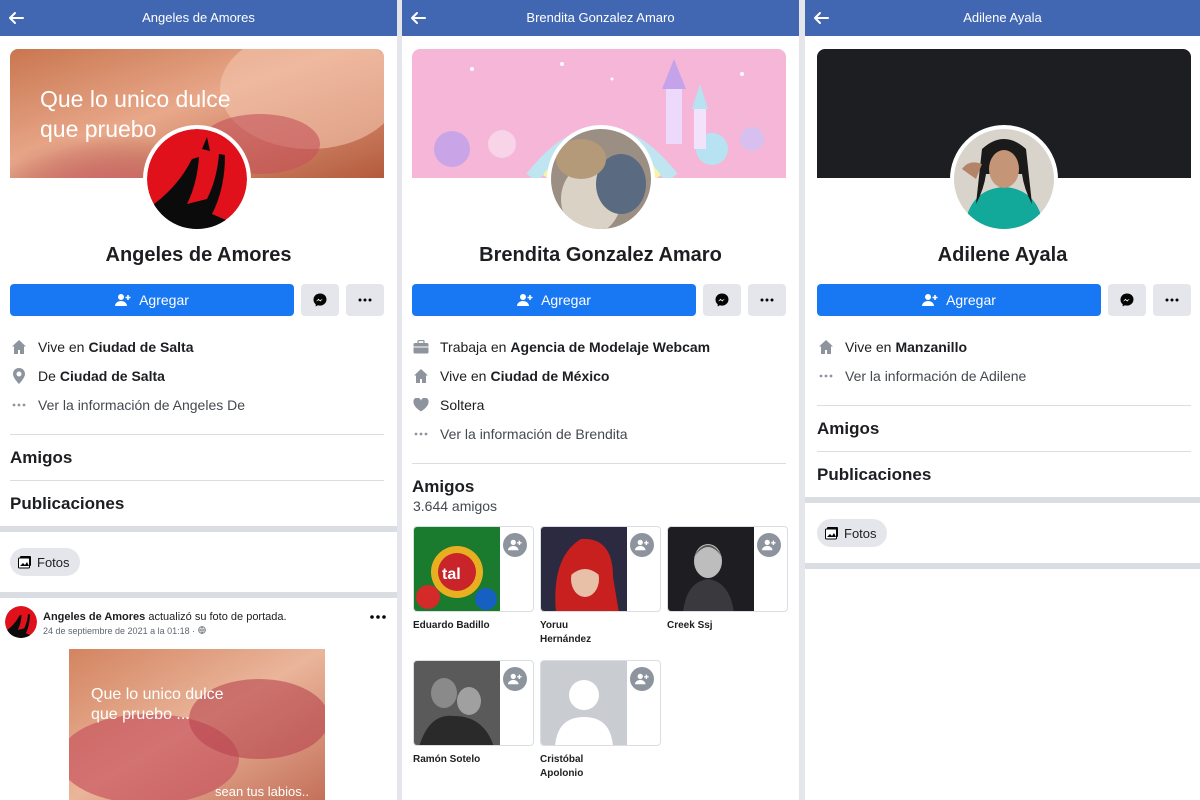 This screenshot has width=1200, height=800. I want to click on header-title: Angeles de Amores, so click(198, 17).